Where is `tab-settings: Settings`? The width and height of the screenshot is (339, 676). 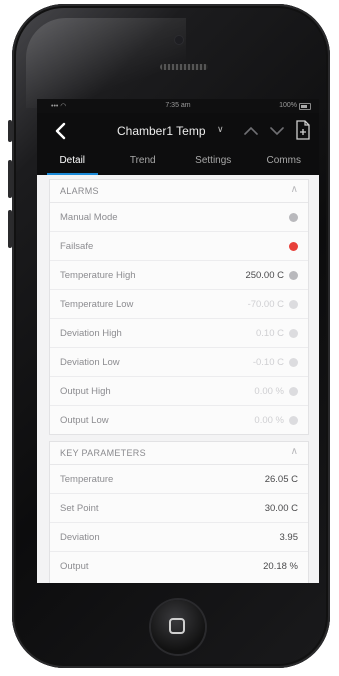
tab-settings: Settings is located at coordinates (213, 162).